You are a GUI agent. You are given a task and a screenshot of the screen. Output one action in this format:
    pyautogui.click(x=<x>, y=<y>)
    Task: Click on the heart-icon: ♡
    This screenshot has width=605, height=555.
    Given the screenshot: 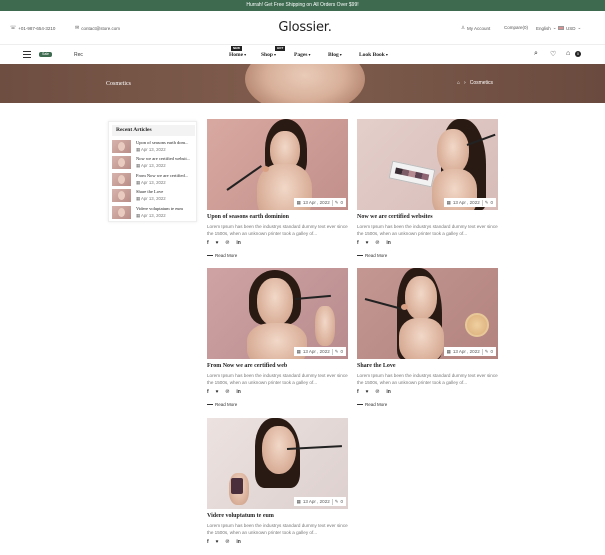 What is the action you would take?
    pyautogui.click(x=553, y=54)
    